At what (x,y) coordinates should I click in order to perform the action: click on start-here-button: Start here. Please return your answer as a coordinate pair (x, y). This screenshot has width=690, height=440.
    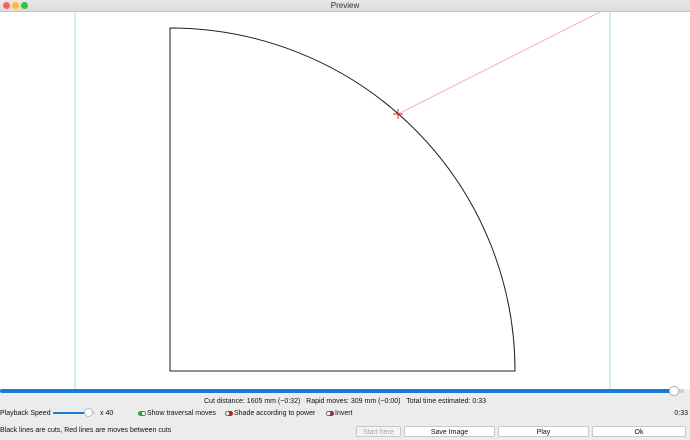
    Looking at the image, I should click on (378, 431).